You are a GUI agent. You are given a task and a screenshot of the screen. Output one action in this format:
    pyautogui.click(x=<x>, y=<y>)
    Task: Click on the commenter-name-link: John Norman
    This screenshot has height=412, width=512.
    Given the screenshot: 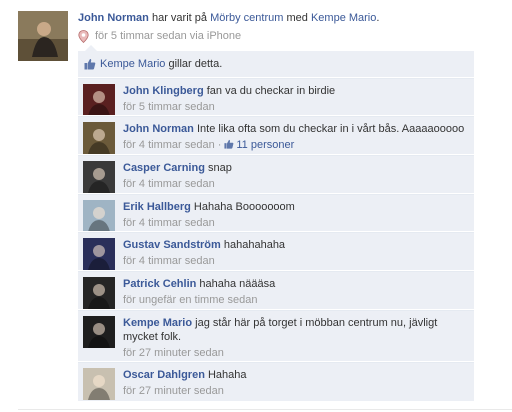 What is the action you would take?
    pyautogui.click(x=158, y=129)
    